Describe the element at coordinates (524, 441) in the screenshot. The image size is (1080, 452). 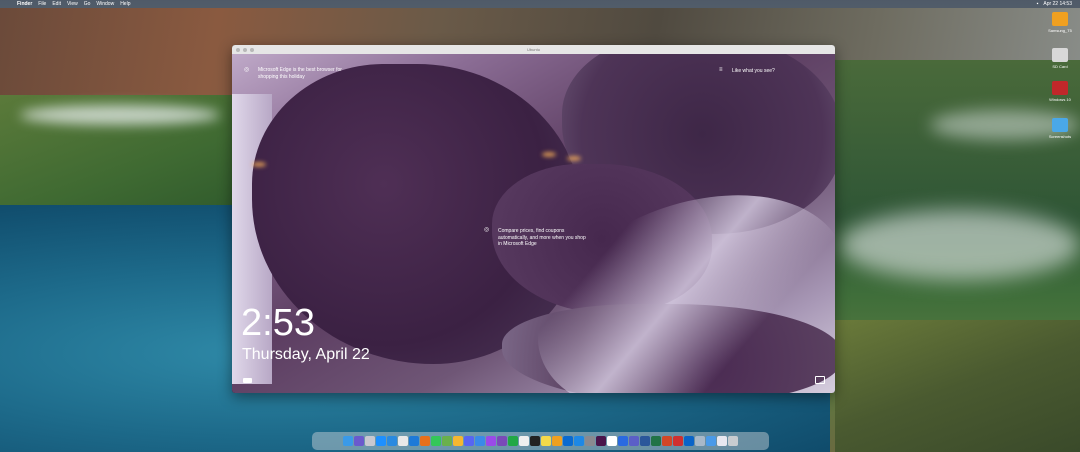
I see `dock-notion-icon` at that location.